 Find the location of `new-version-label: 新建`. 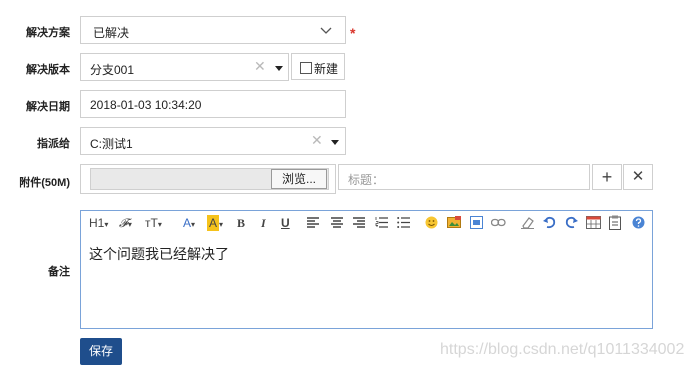

new-version-label: 新建 is located at coordinates (326, 69).